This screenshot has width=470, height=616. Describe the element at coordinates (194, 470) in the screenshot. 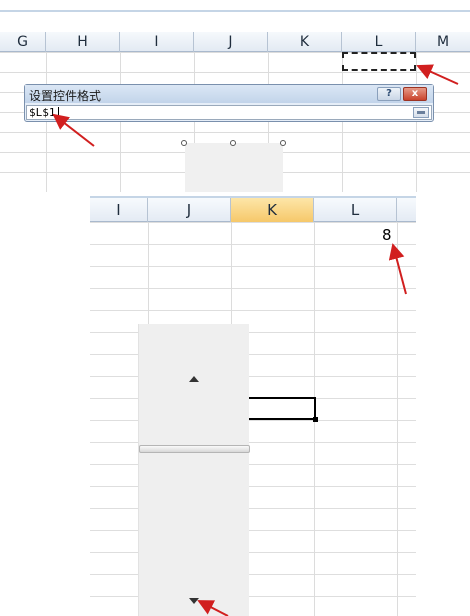

I see `vertical-scrollbar-control` at that location.